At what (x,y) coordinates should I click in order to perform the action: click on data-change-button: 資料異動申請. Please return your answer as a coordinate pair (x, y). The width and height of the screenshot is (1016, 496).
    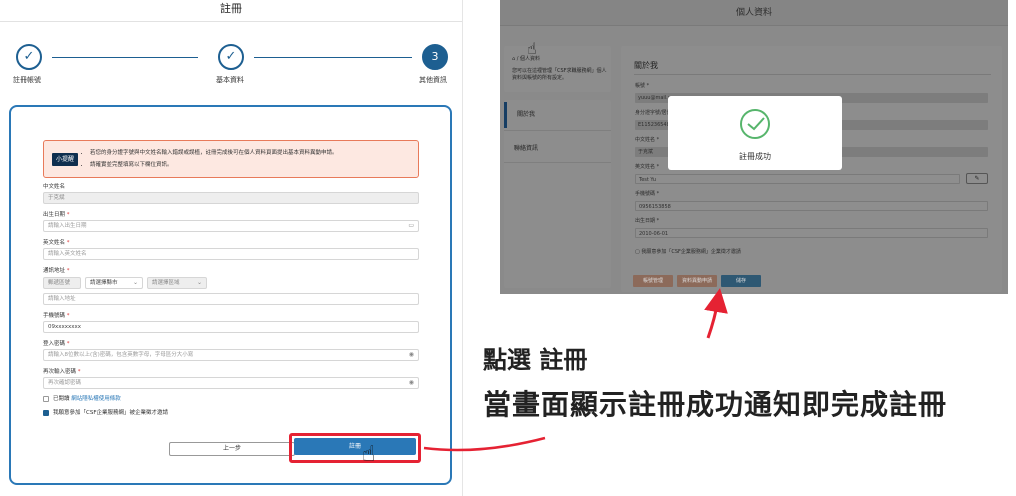
    Looking at the image, I should click on (697, 281).